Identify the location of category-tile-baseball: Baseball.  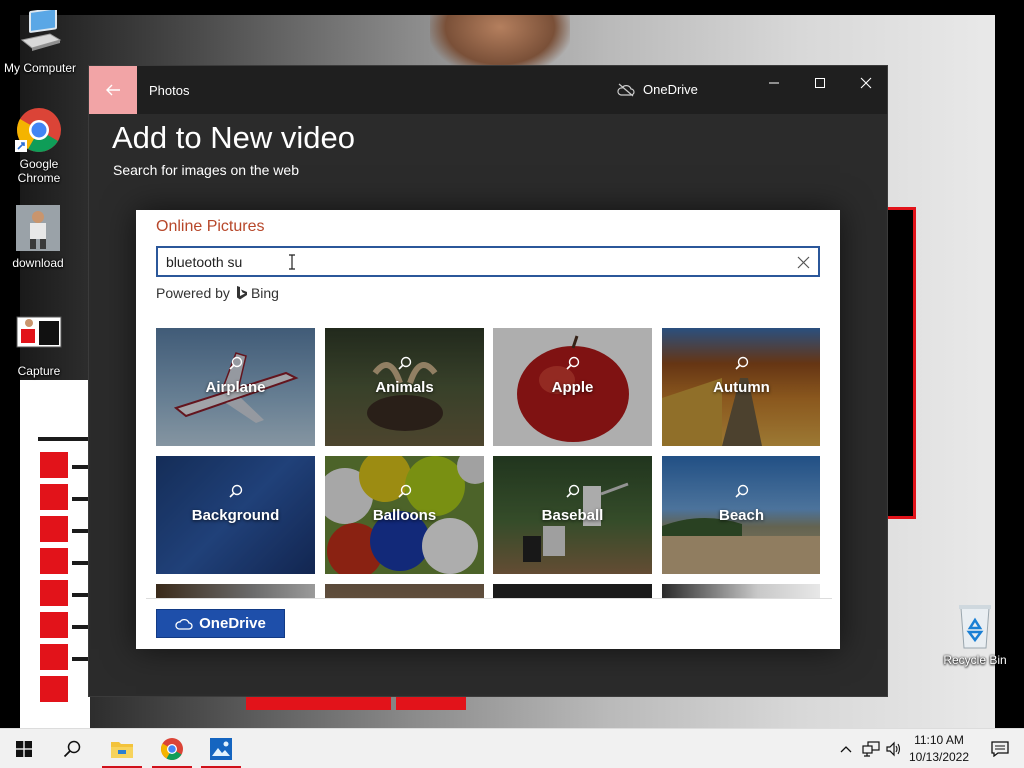
(572, 515).